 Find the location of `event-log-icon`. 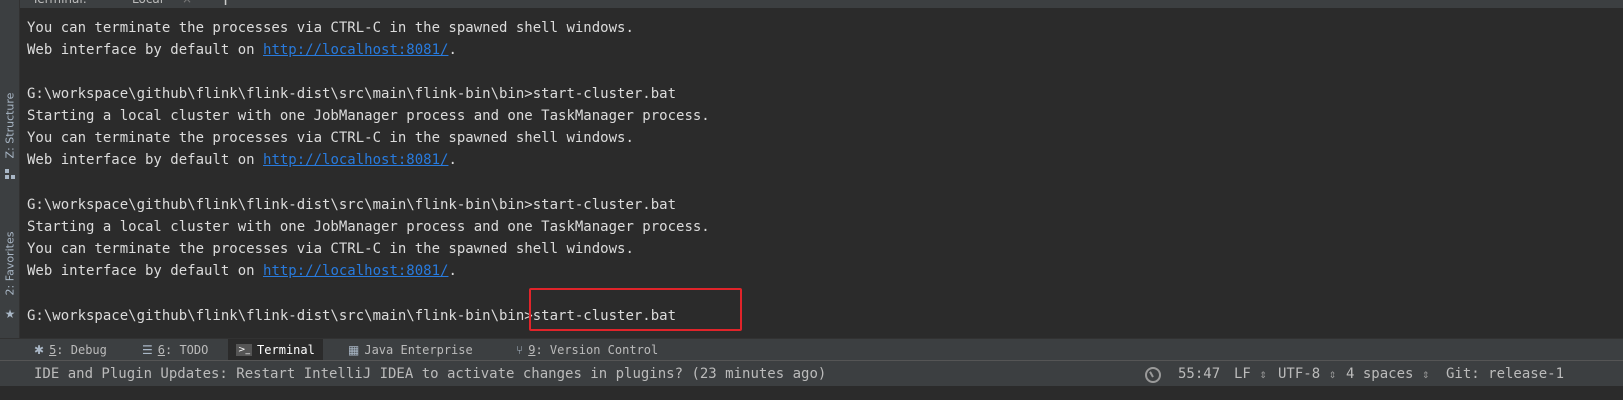

event-log-icon is located at coordinates (1153, 375).